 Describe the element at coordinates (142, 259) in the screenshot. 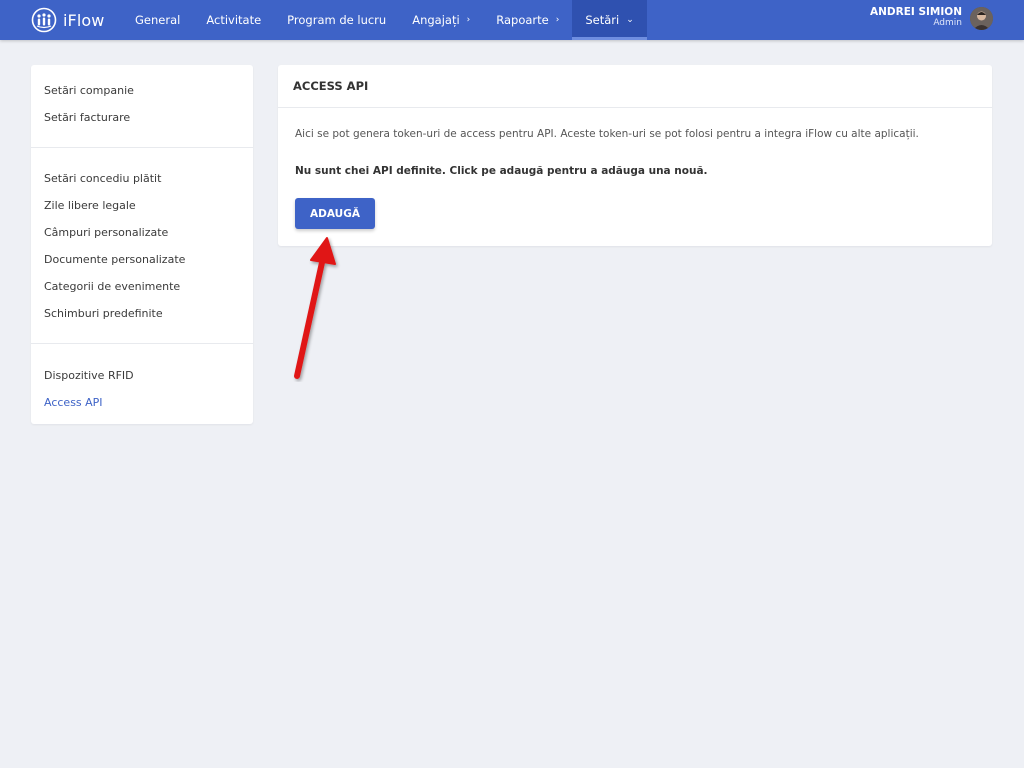

I see `sidebar-item-documente-personalizate: Documente personalizate` at that location.